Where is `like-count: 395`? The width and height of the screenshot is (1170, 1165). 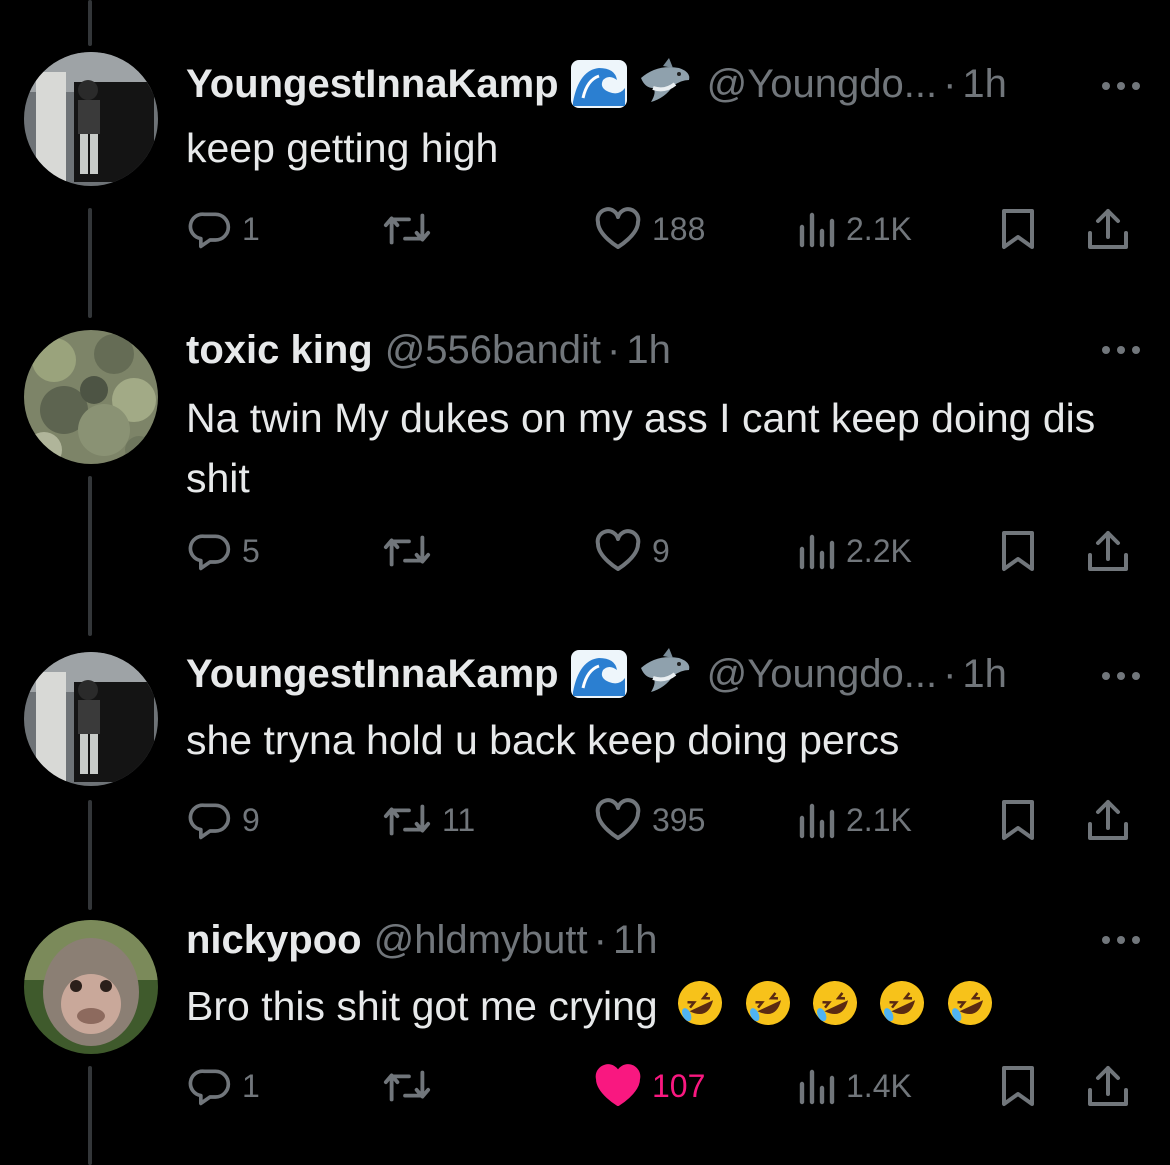
like-count: 395 is located at coordinates (679, 819).